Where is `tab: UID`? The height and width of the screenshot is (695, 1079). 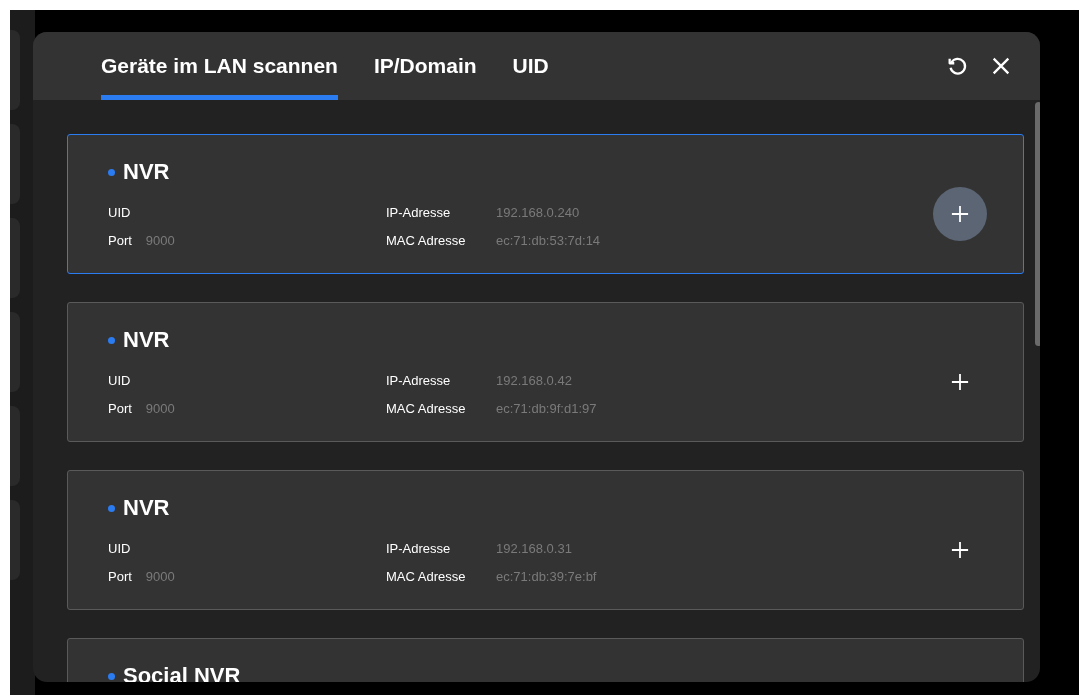
tab: UID is located at coordinates (530, 66).